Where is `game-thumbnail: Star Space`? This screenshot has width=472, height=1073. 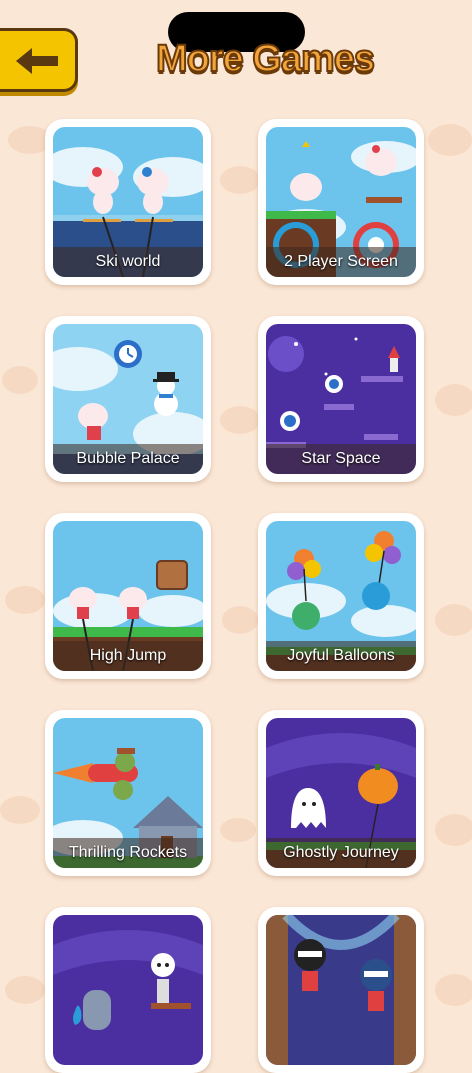
game-thumbnail: Star Space is located at coordinates (341, 399).